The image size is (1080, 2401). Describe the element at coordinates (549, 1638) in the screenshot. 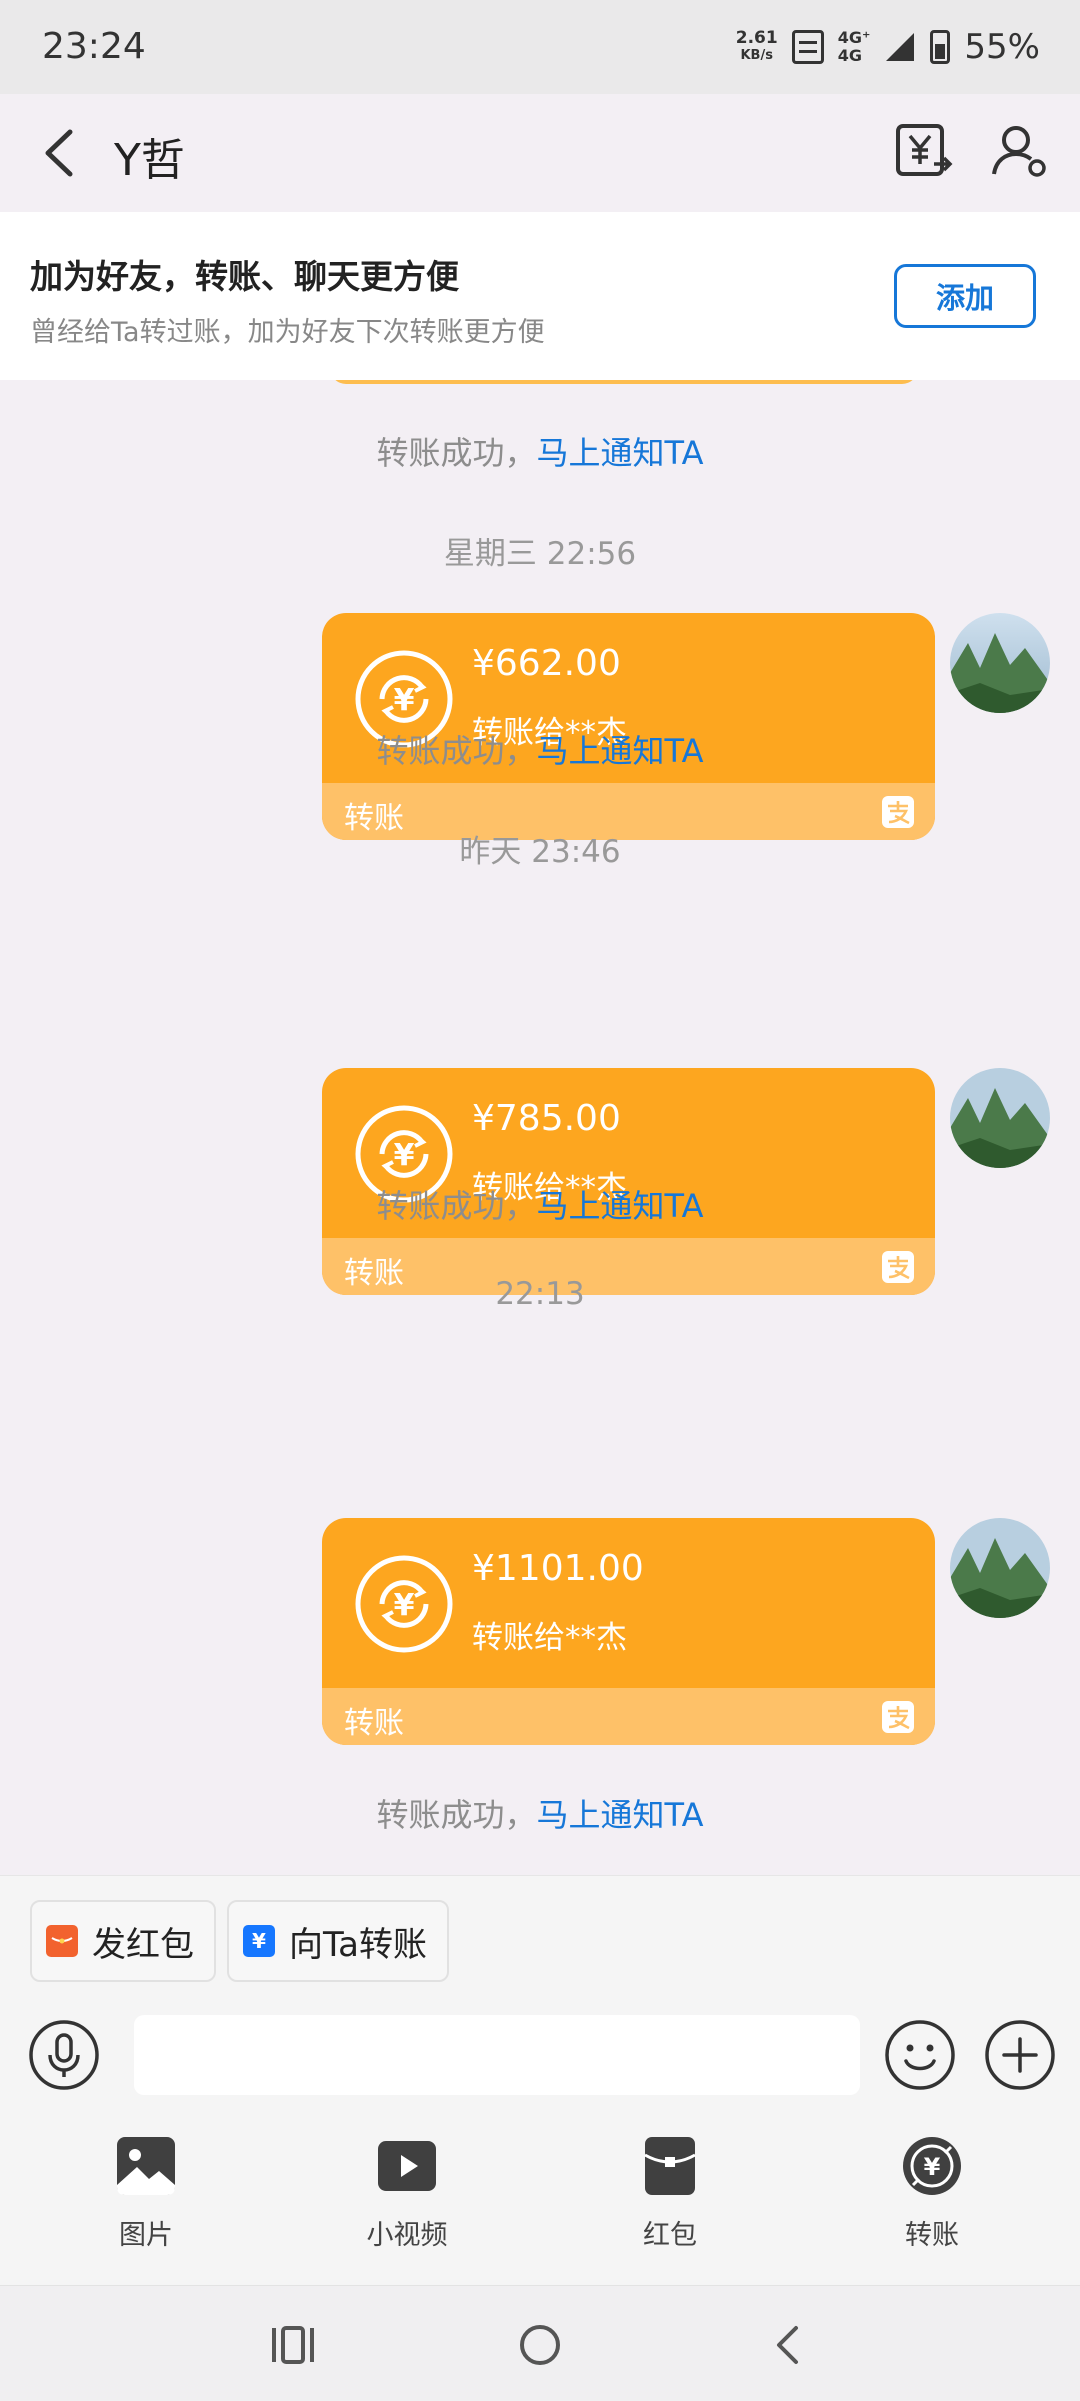

I see `transfer-recipient: 转账给**杰` at that location.